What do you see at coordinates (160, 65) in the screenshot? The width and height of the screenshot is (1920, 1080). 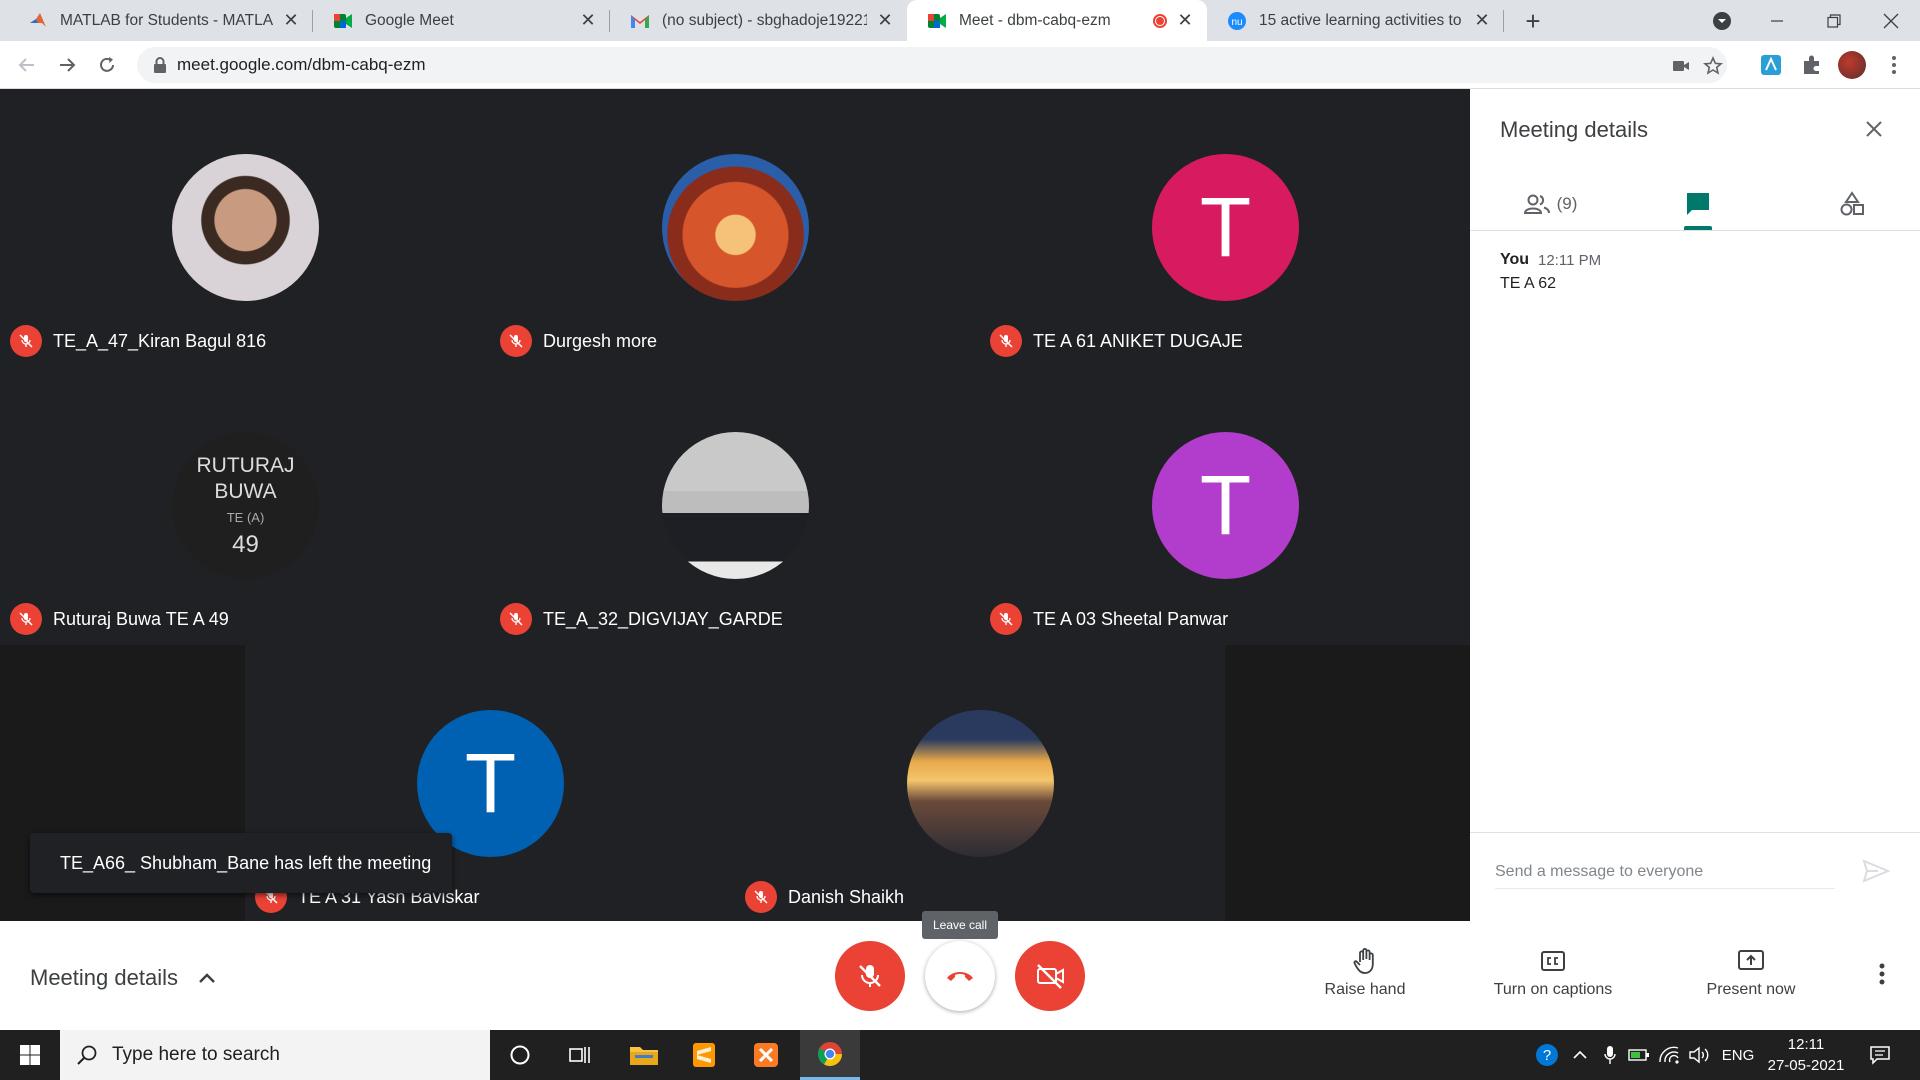 I see `lock-icon` at bounding box center [160, 65].